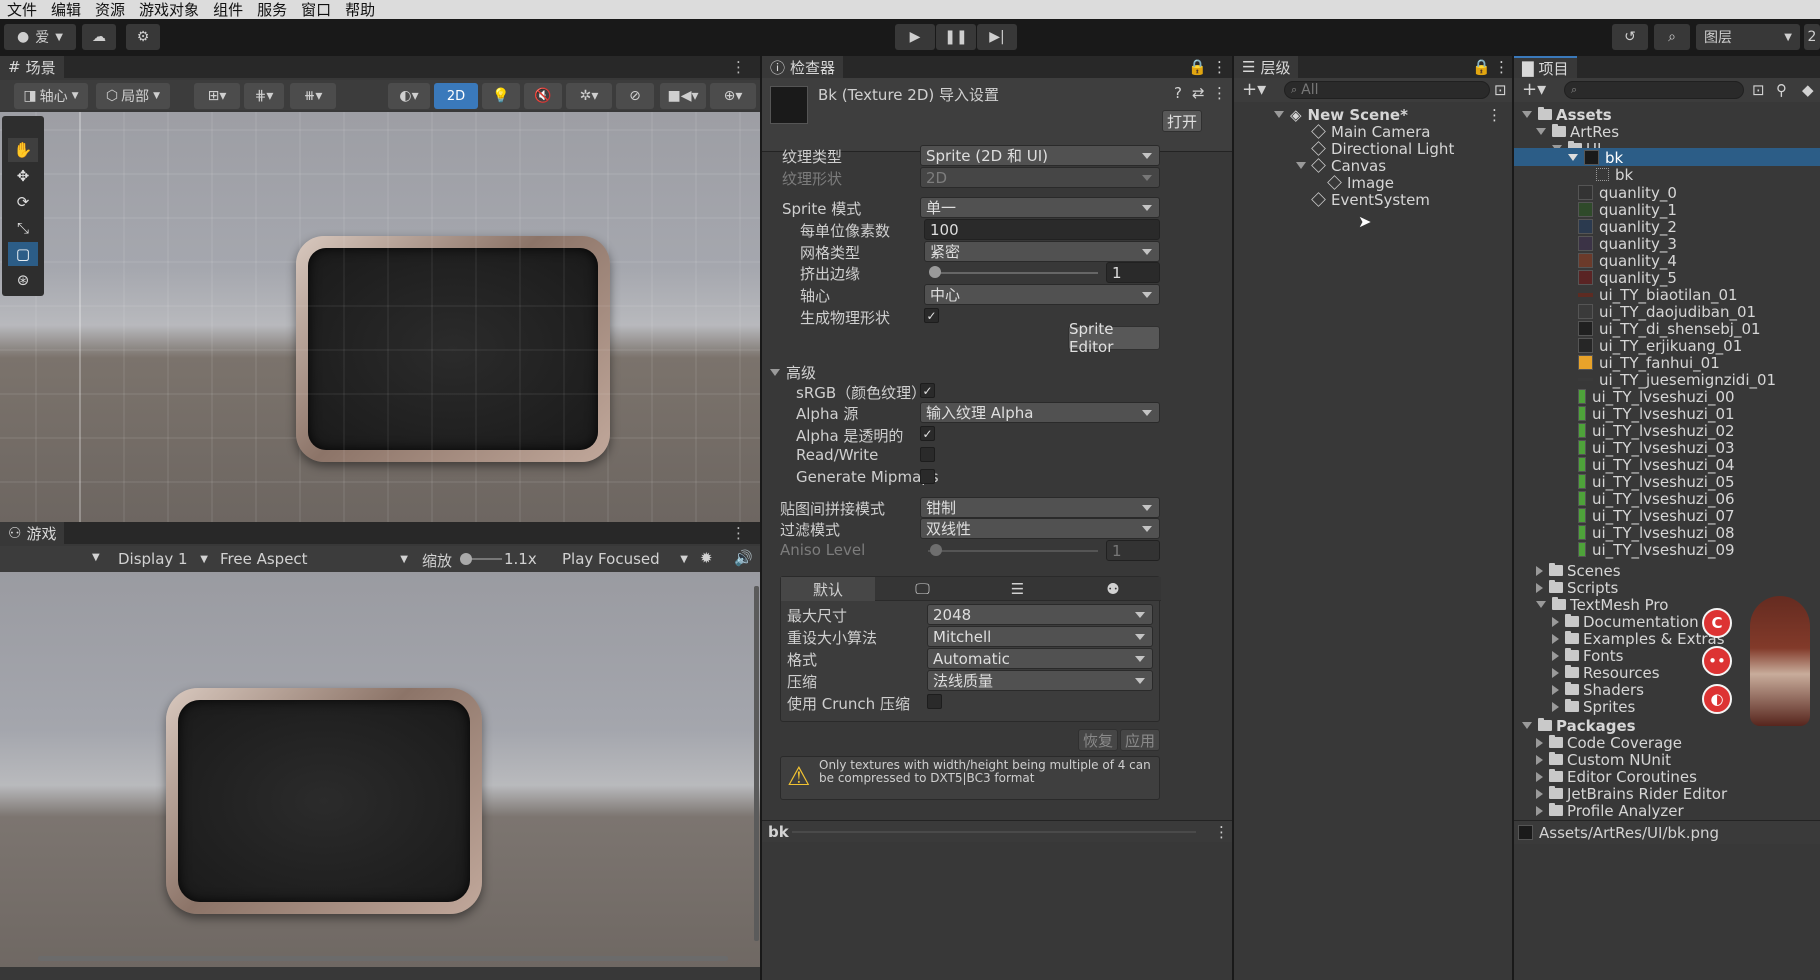 The image size is (1820, 980). What do you see at coordinates (1578, 571) in the screenshot?
I see `folder-scenes: Scenes` at bounding box center [1578, 571].